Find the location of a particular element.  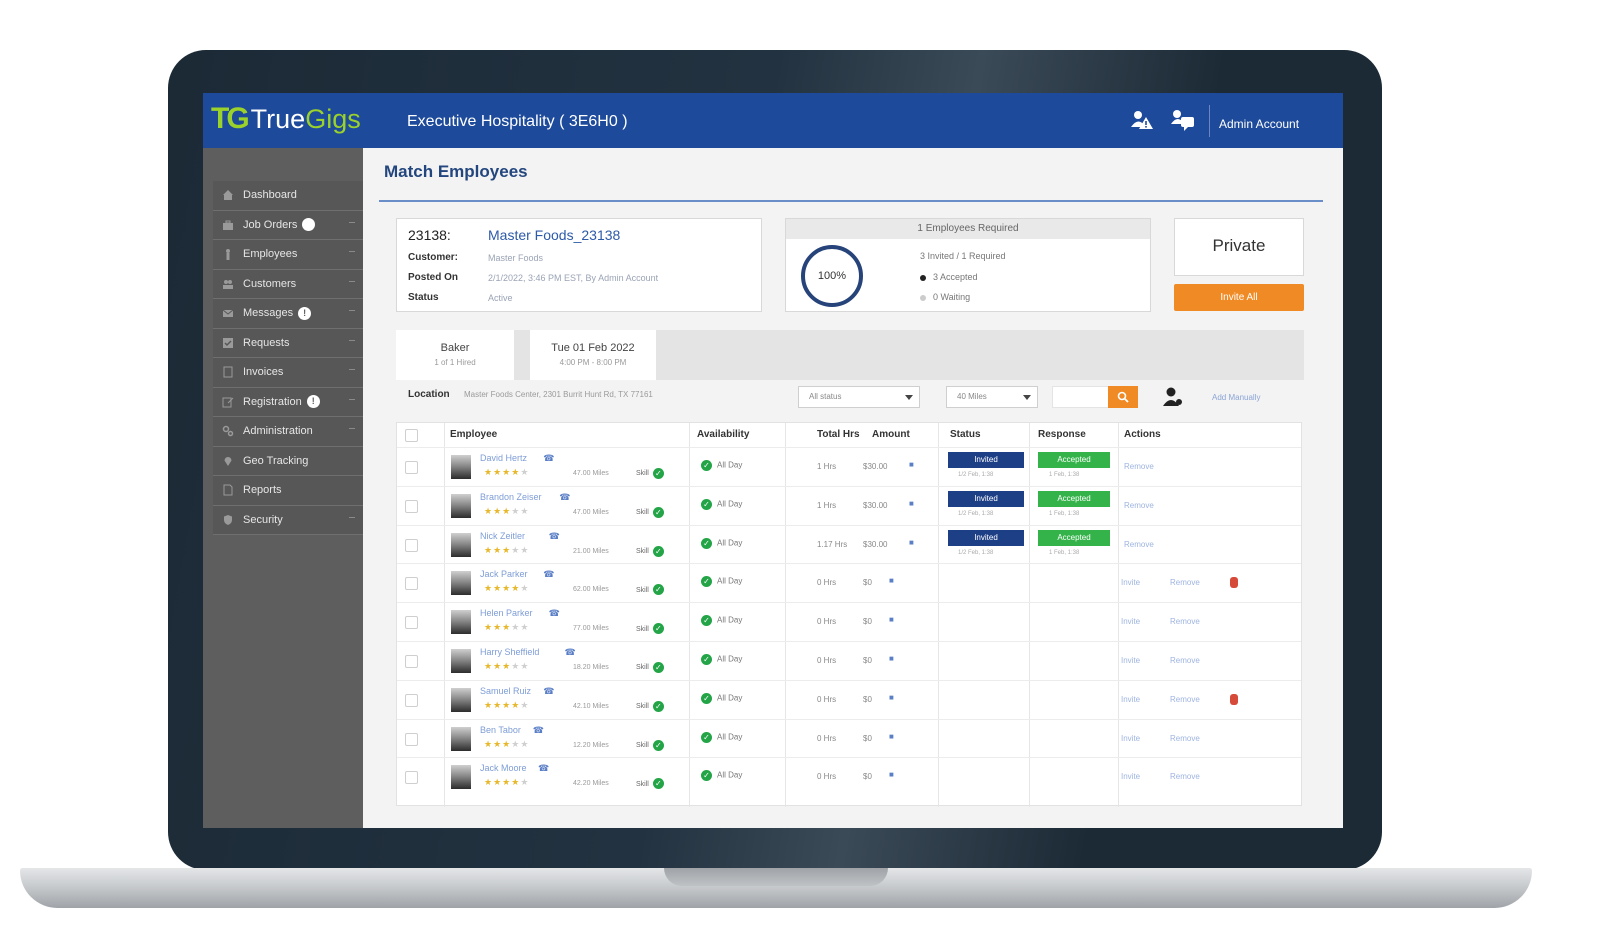

rating-stars: ★★★★★ is located at coordinates (506, 782).